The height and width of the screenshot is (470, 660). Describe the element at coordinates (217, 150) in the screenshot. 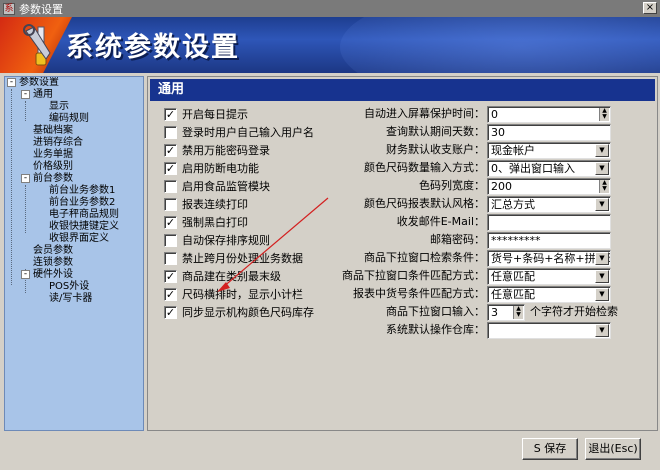

I see `checkbox-disable-master-password: ✓ 禁用万能密码登录` at that location.